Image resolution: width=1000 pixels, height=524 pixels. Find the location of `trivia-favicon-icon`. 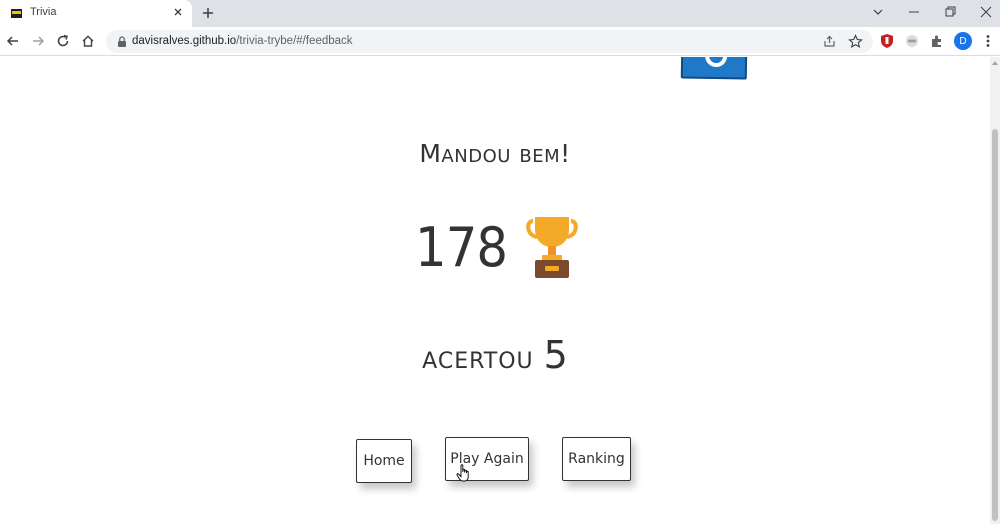

trivia-favicon-icon is located at coordinates (16, 13).